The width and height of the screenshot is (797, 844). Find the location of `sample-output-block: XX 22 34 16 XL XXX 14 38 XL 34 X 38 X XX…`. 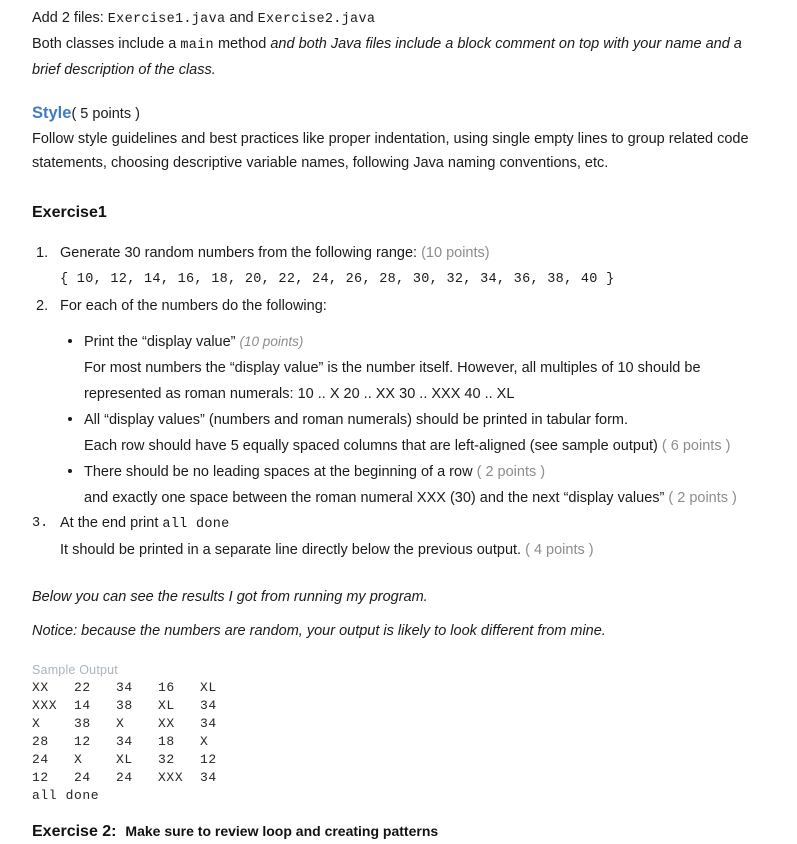

sample-output-block: XX 22 34 16 XL XXX 14 38 XL 34 X 38 X XX… is located at coordinates (124, 741).